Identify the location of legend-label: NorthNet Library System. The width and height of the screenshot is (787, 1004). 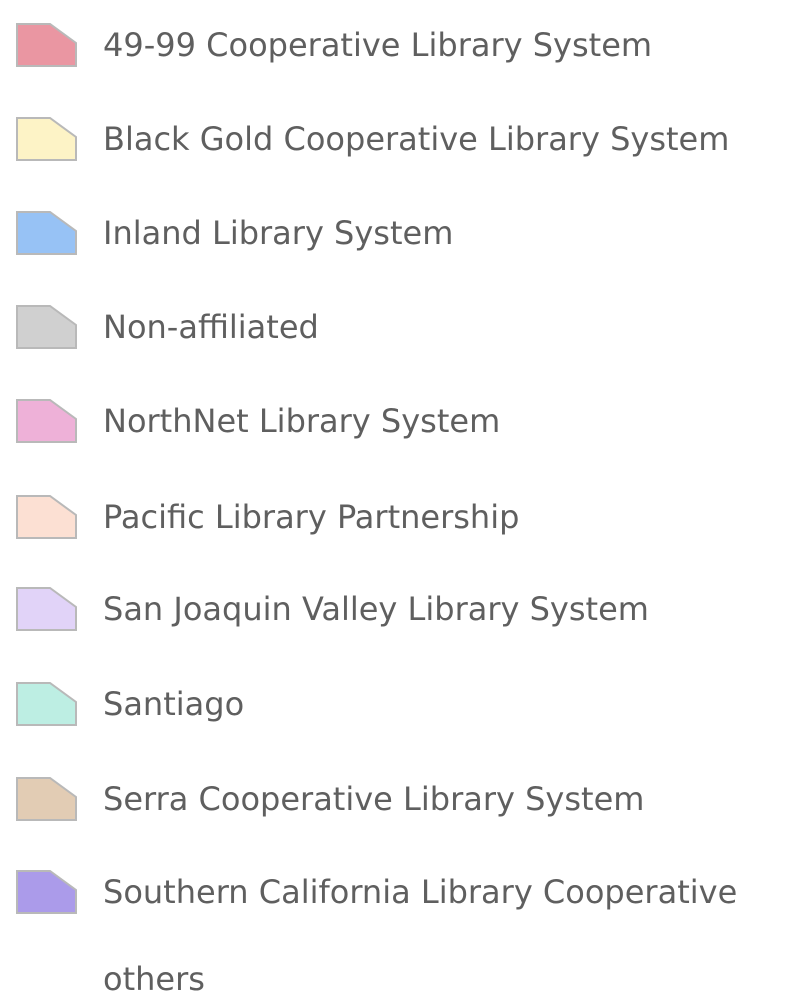
(302, 421).